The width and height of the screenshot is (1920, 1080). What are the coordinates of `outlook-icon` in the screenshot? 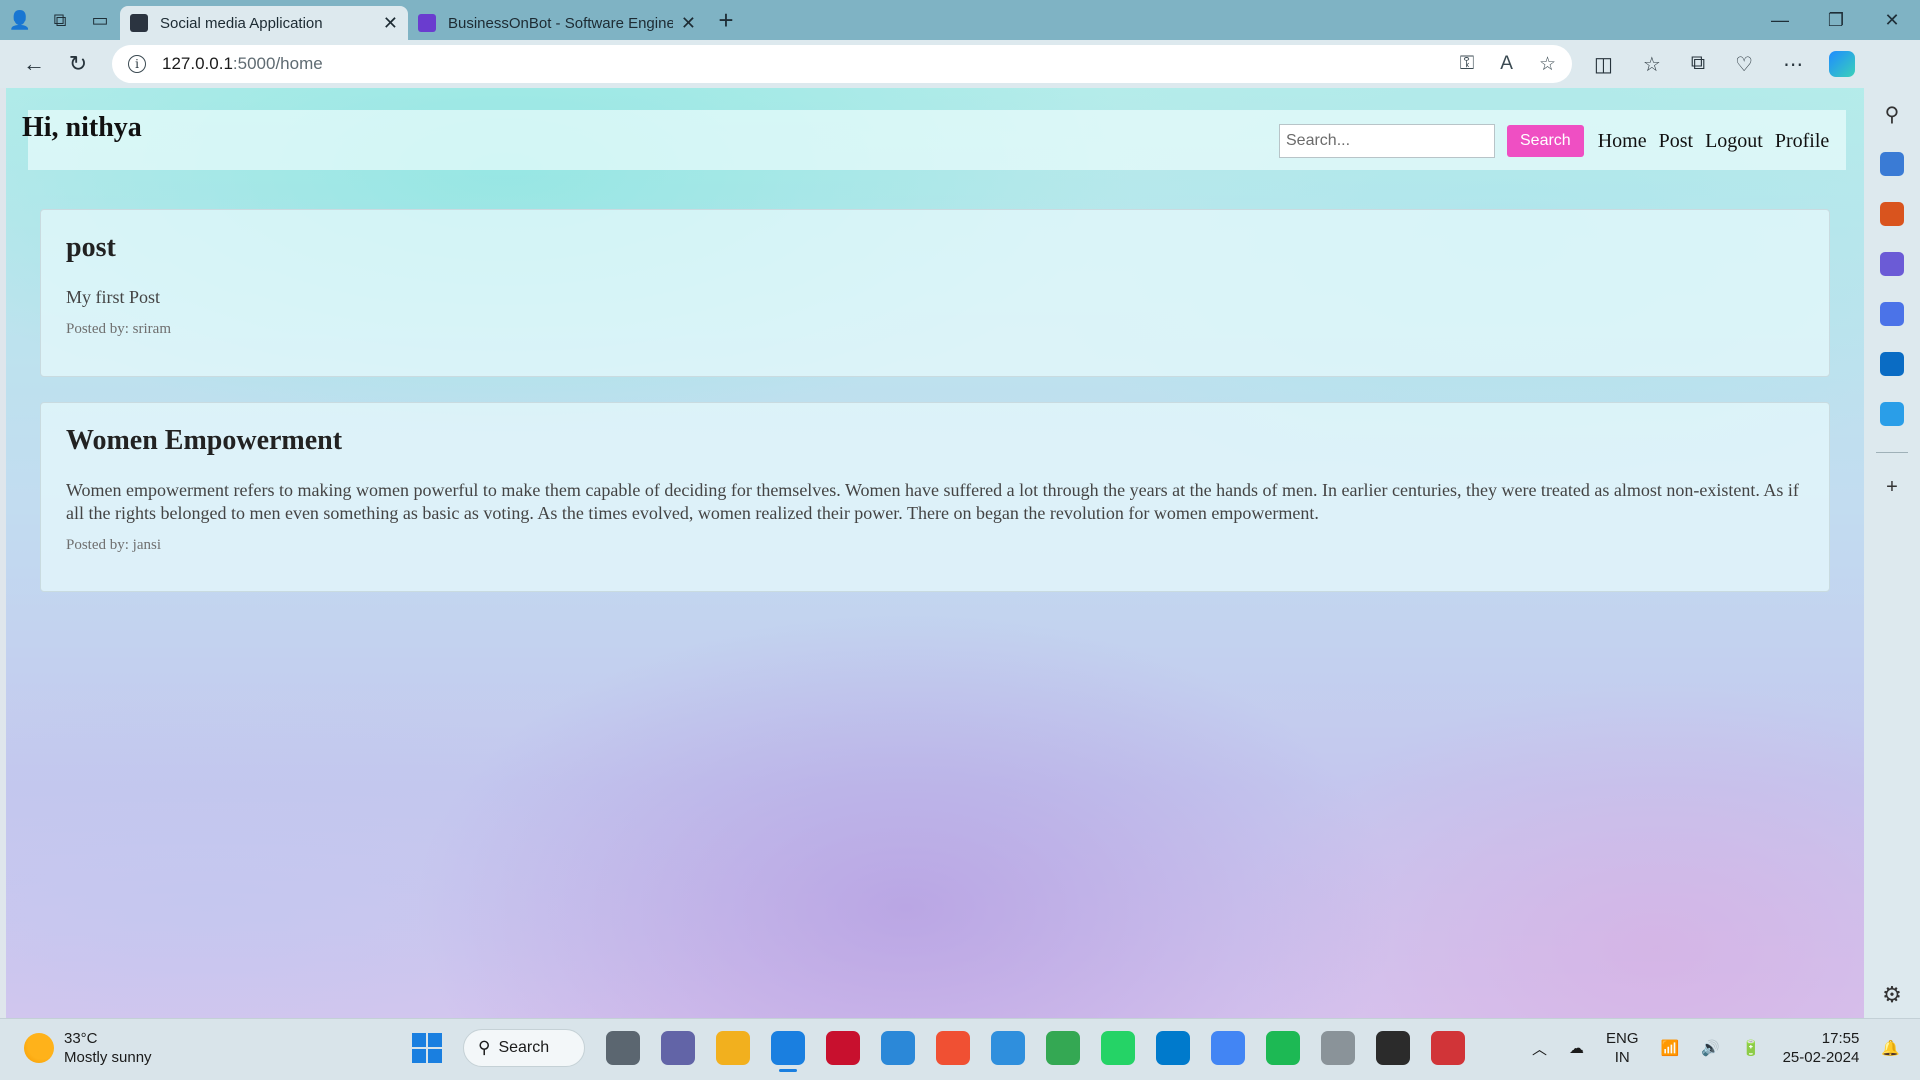 It's located at (1892, 364).